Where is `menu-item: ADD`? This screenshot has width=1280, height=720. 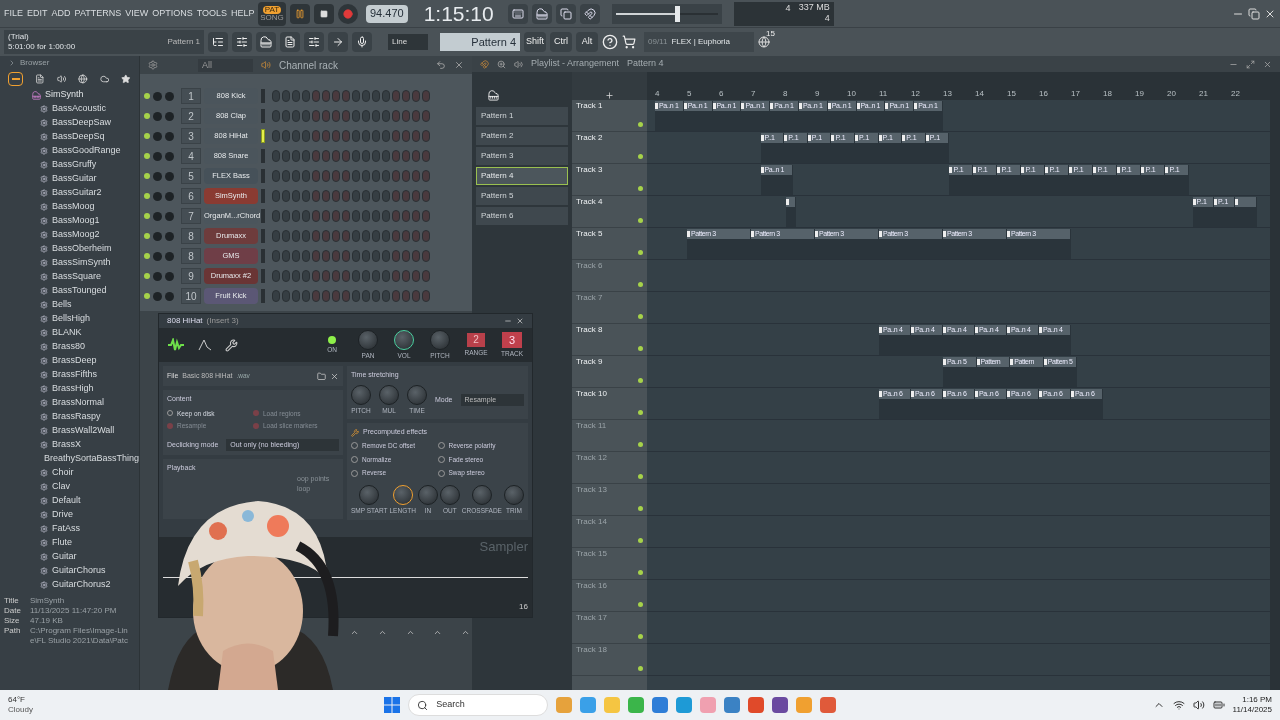
menu-item: ADD is located at coordinates (61, 13).